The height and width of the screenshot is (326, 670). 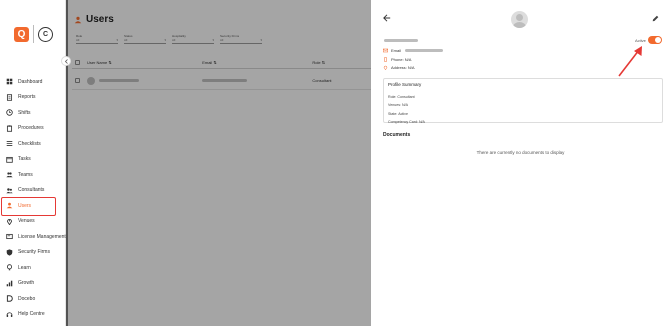 I want to click on sidebar-item-label: Users, so click(x=25, y=205).